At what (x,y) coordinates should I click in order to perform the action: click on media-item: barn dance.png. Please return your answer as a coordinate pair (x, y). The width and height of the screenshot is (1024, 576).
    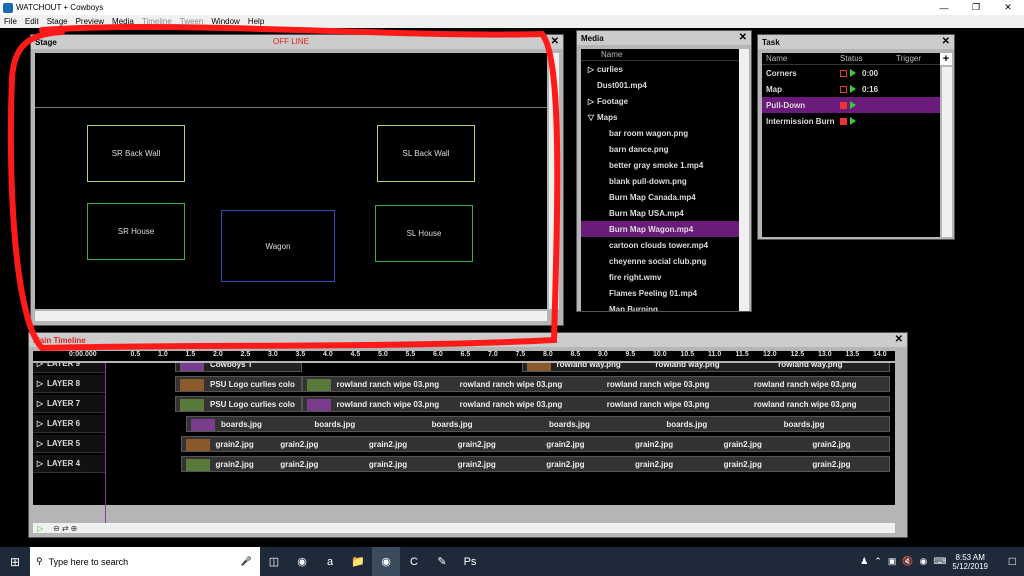
    Looking at the image, I should click on (660, 149).